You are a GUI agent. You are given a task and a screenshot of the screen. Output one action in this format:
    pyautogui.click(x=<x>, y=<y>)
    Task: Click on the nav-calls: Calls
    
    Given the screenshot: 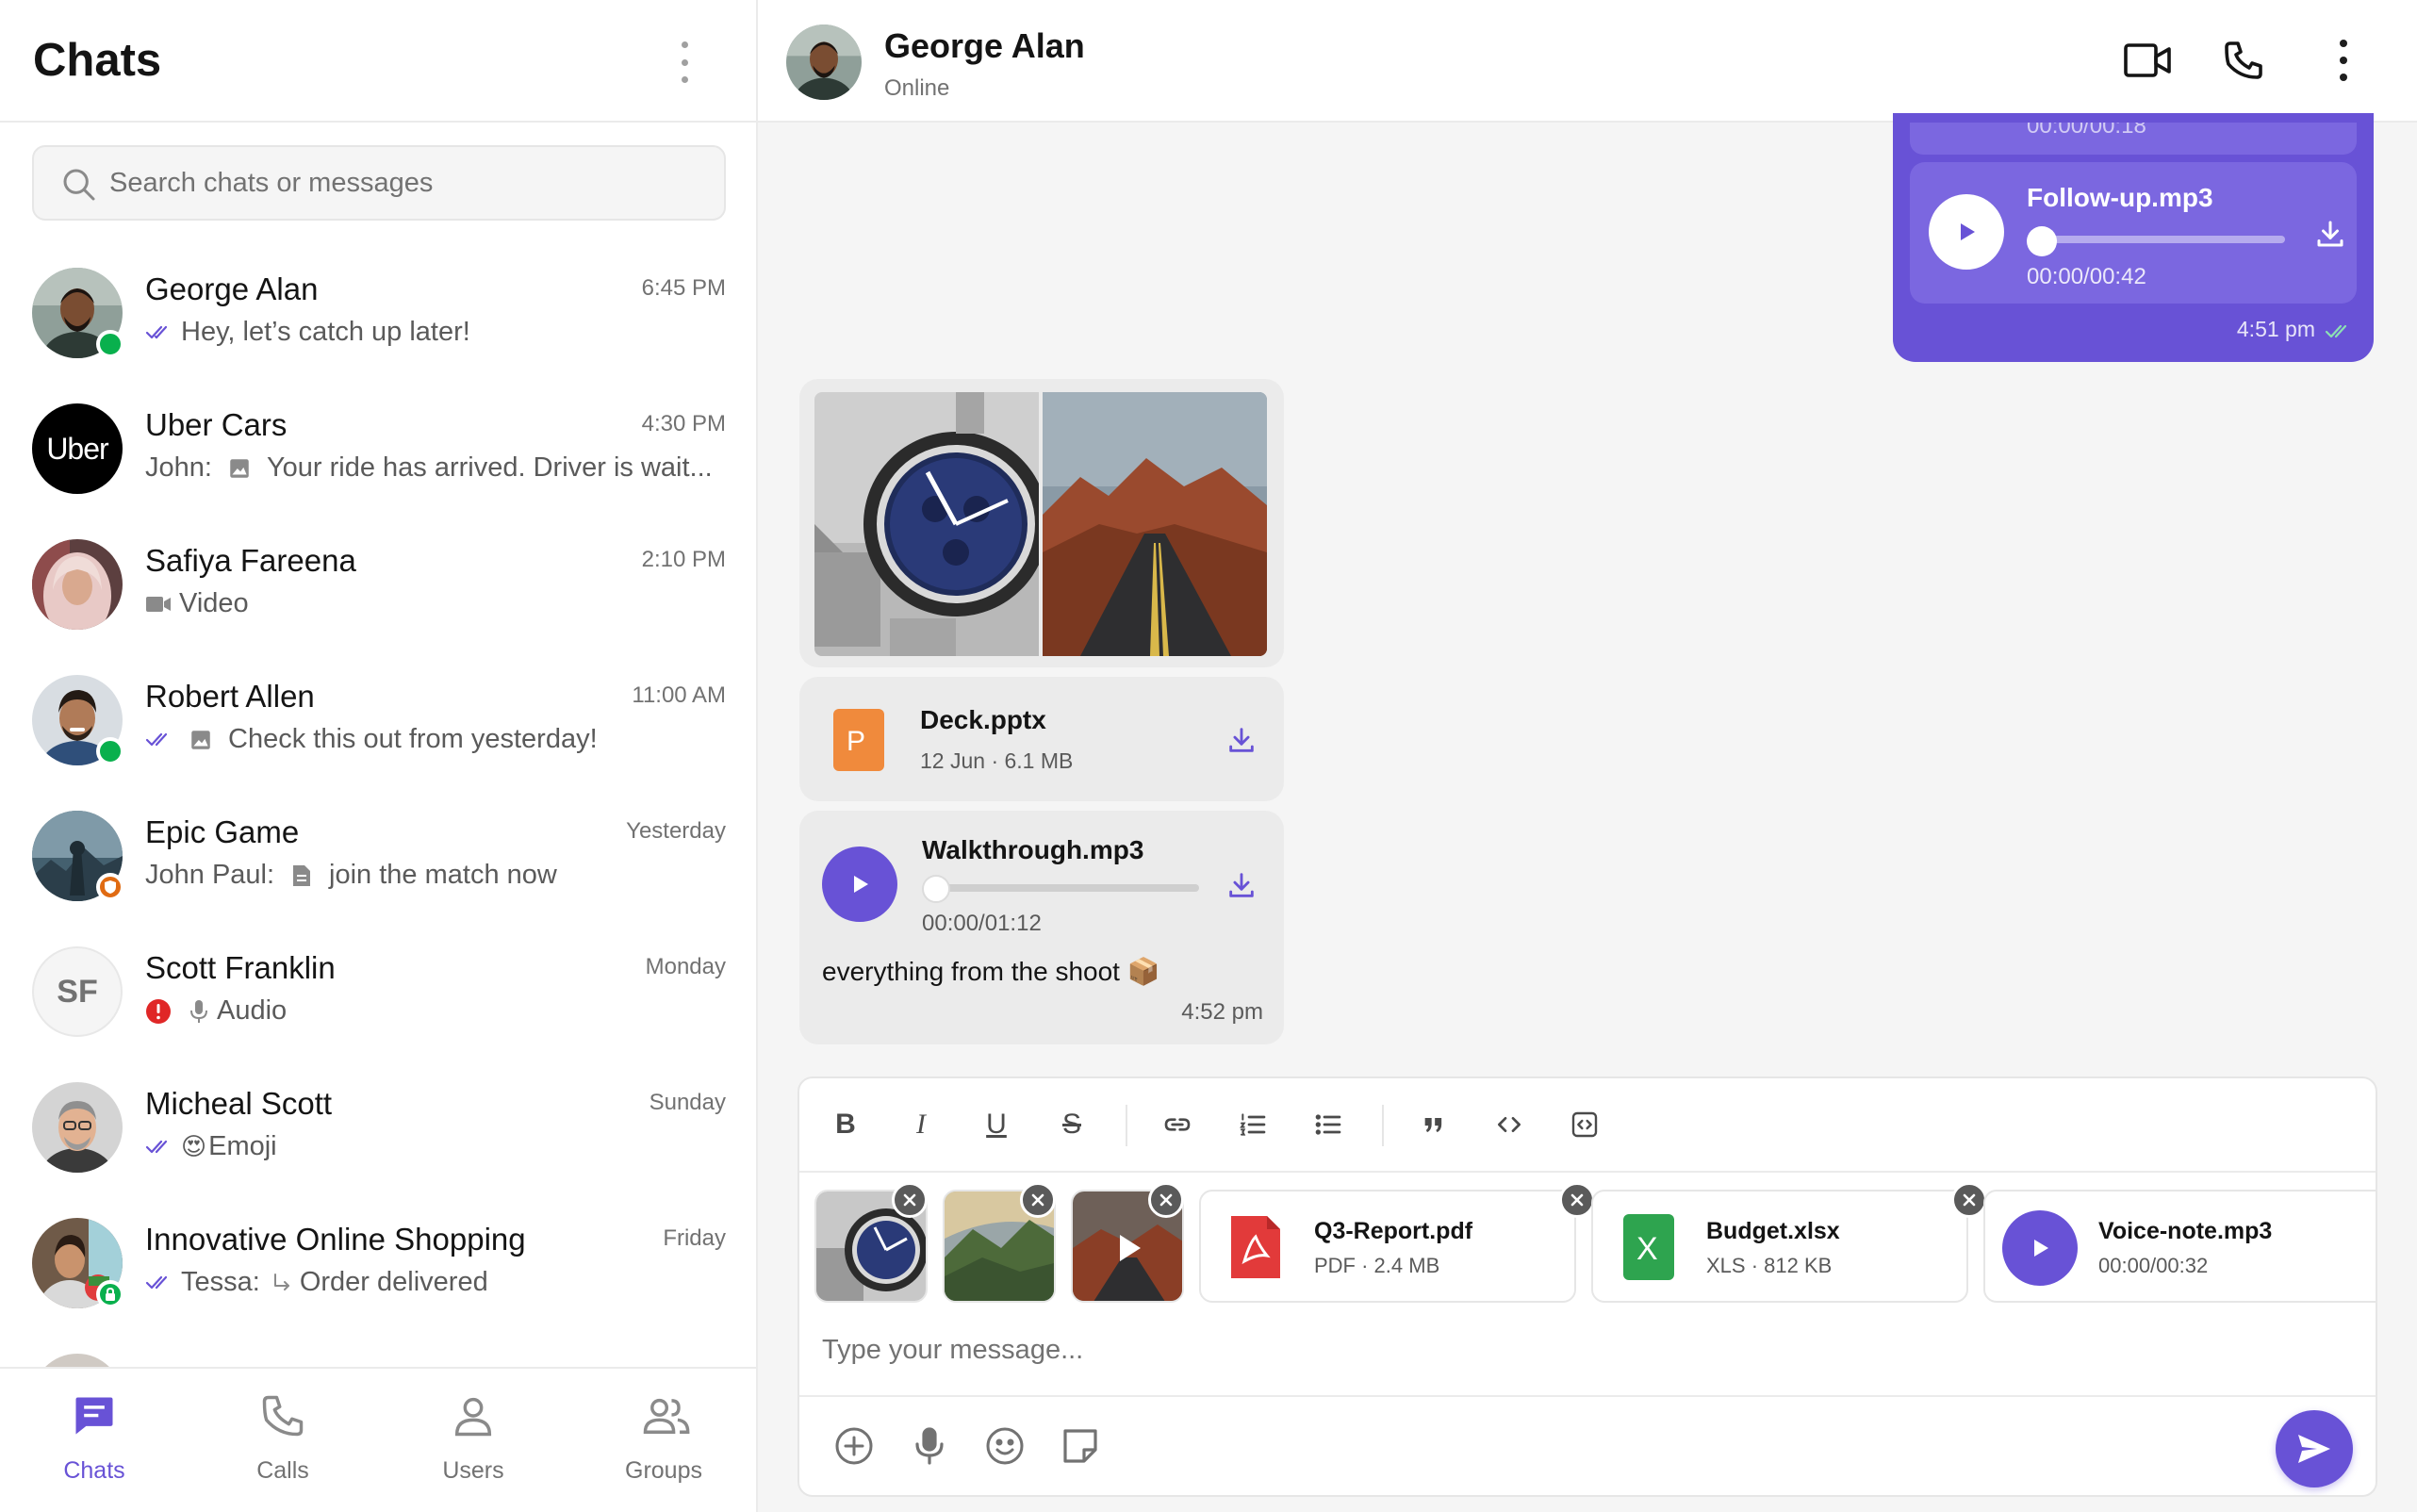 What is the action you would take?
    pyautogui.click(x=283, y=1441)
    